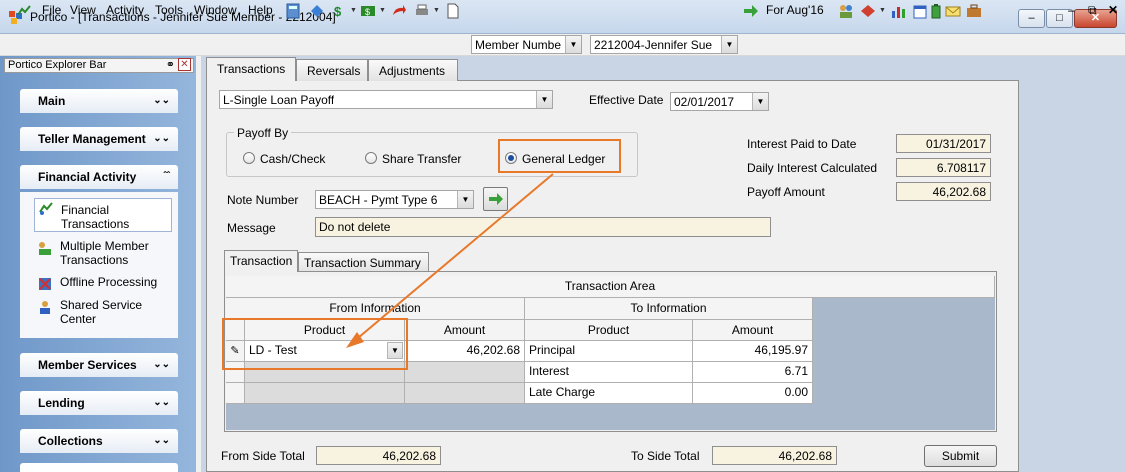 This screenshot has height=472, width=1125. I want to click on to-side-total-value: 46,202.68, so click(774, 455).